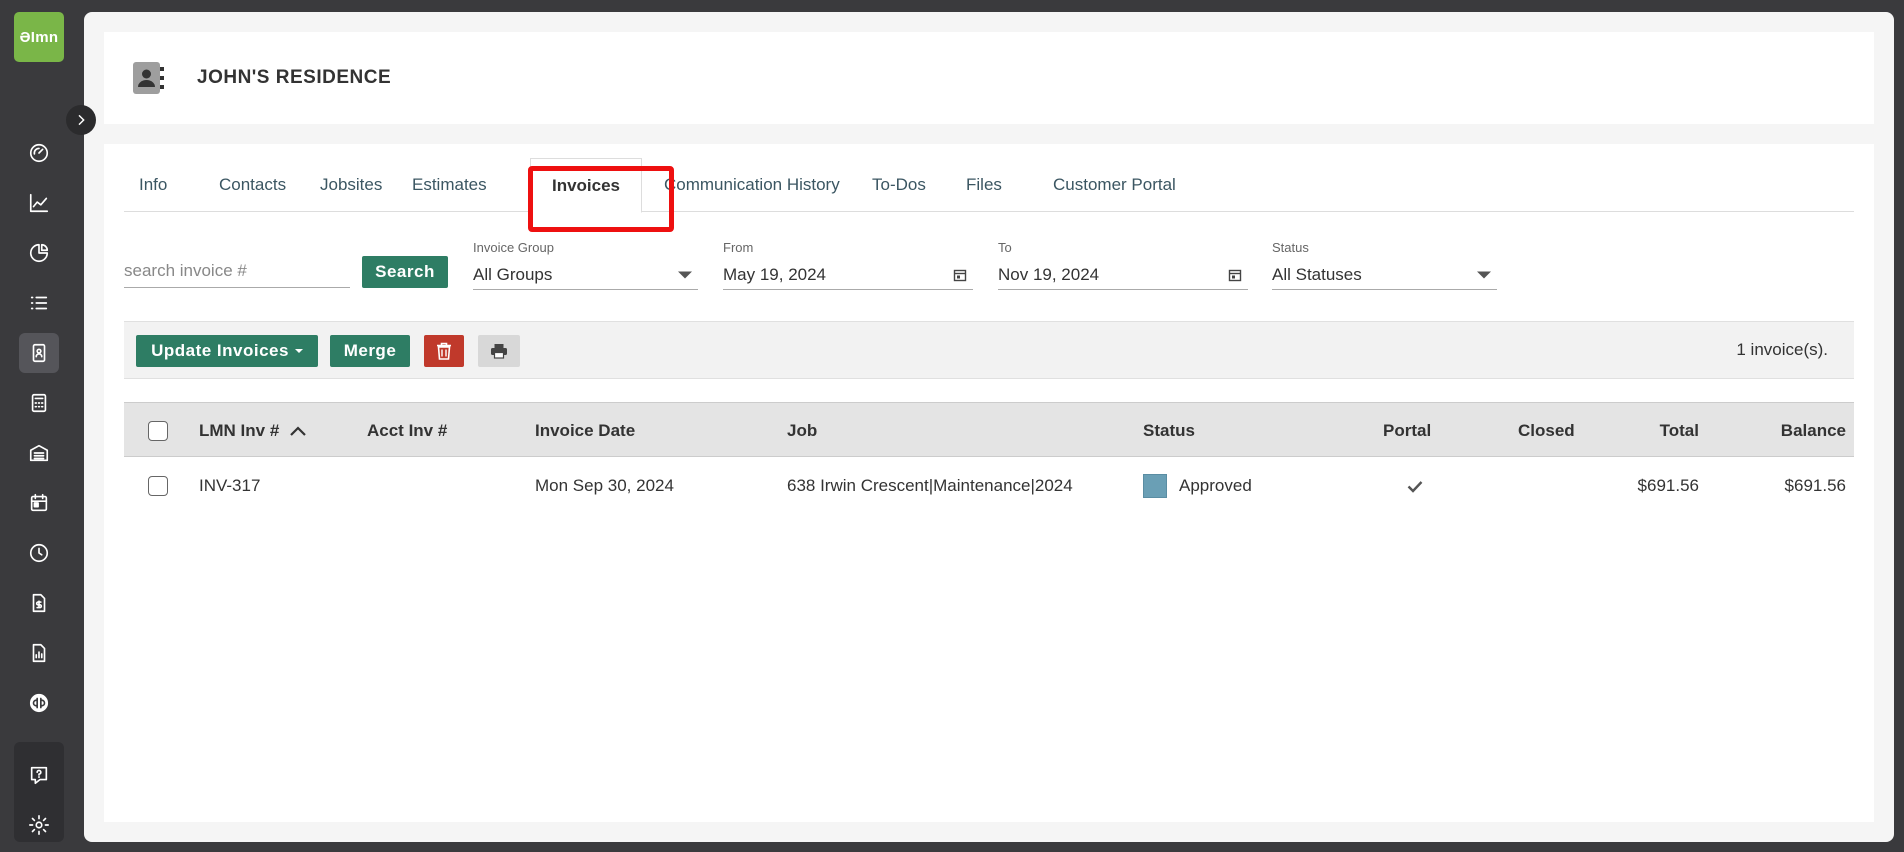  Describe the element at coordinates (930, 485) in the screenshot. I see `cell-job: 638 Irwin Crescent|Maintenance|2024` at that location.